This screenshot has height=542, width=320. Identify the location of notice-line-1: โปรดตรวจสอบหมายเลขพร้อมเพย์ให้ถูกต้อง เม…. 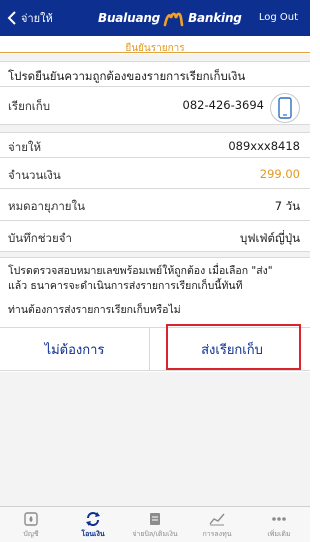
(140, 271).